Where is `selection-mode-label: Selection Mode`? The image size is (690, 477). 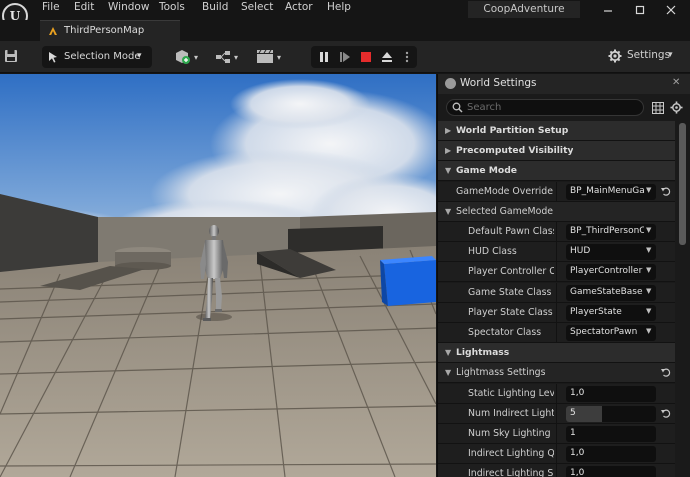
selection-mode-label: Selection Mode is located at coordinates (102, 56).